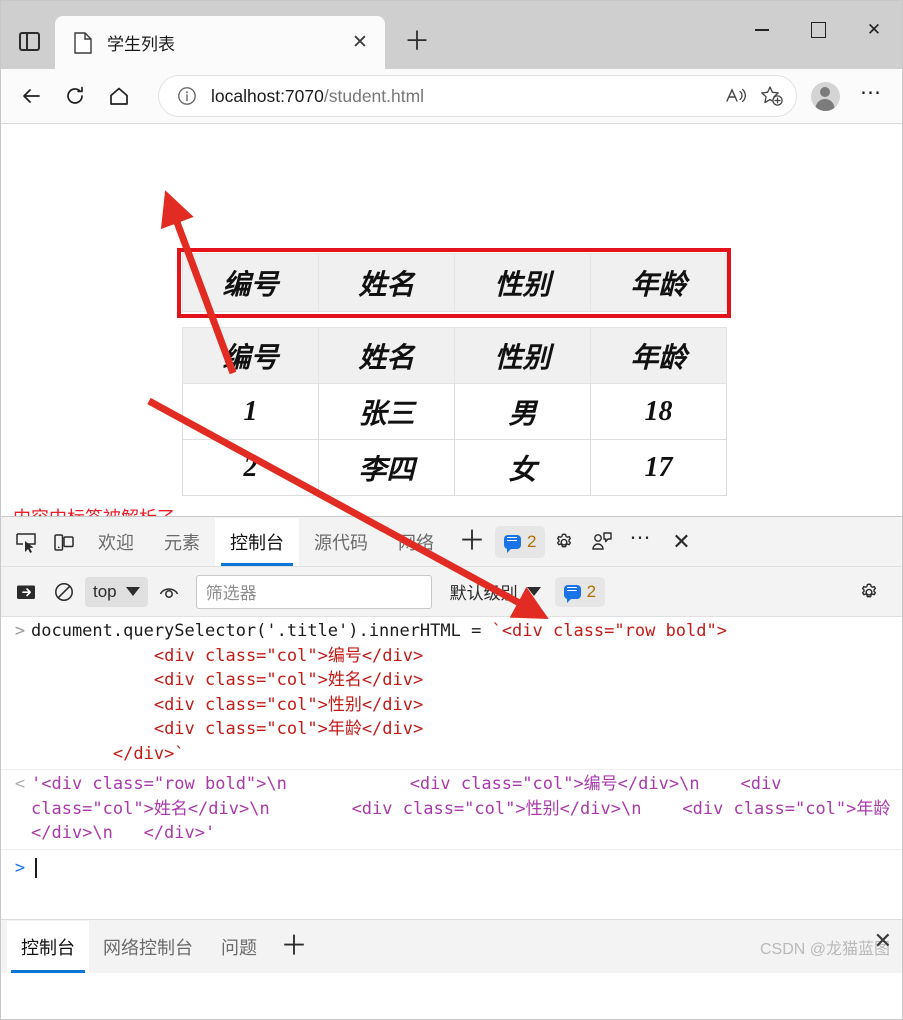 Image resolution: width=903 pixels, height=1020 pixels. Describe the element at coordinates (182, 542) in the screenshot. I see `devtools-tab-elements: 元素` at that location.